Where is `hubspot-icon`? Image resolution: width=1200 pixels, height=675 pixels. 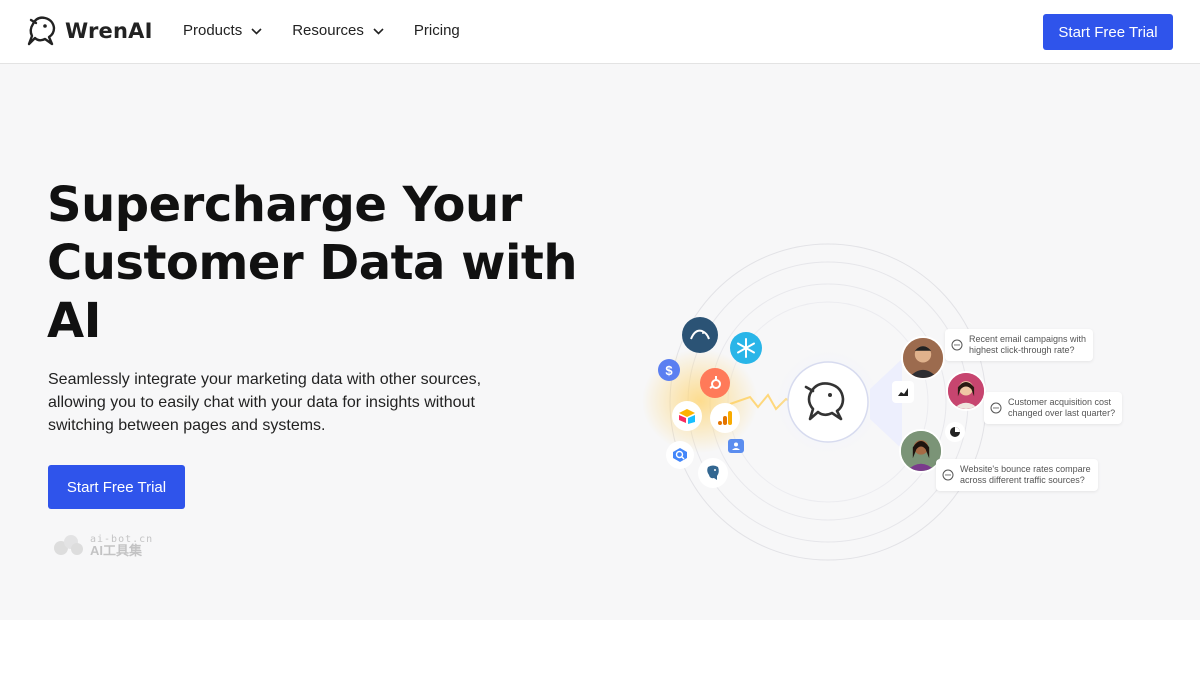
hubspot-icon is located at coordinates (715, 383).